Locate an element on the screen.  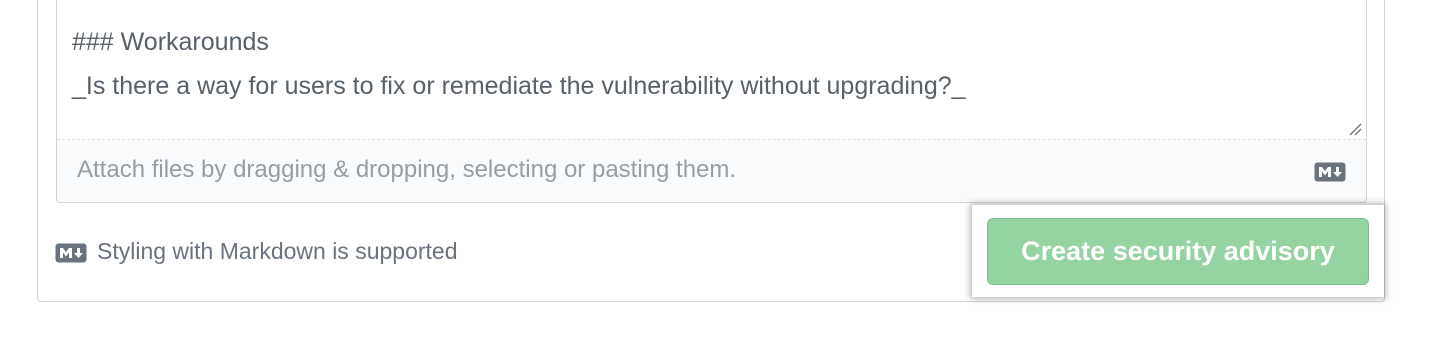
create-security-advisory-button: Create security advisory is located at coordinates (1178, 251).